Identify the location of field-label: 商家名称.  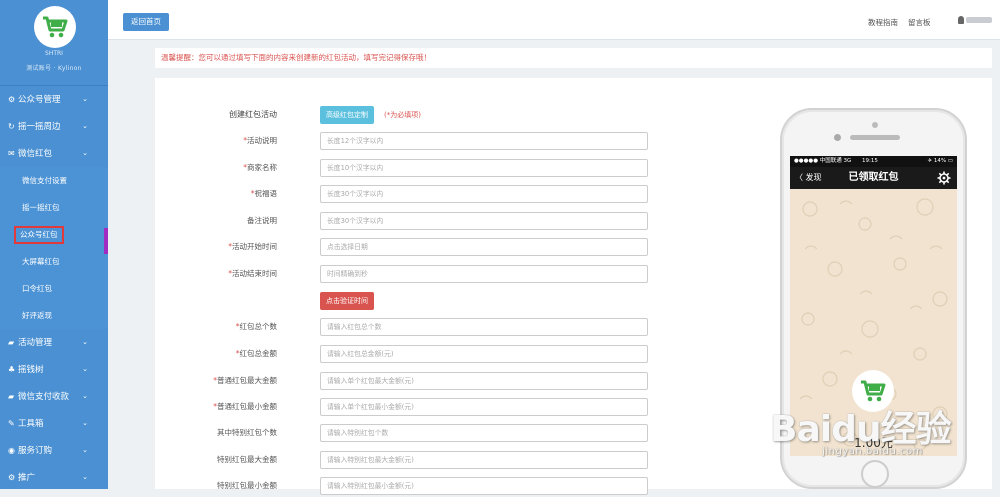
(262, 167).